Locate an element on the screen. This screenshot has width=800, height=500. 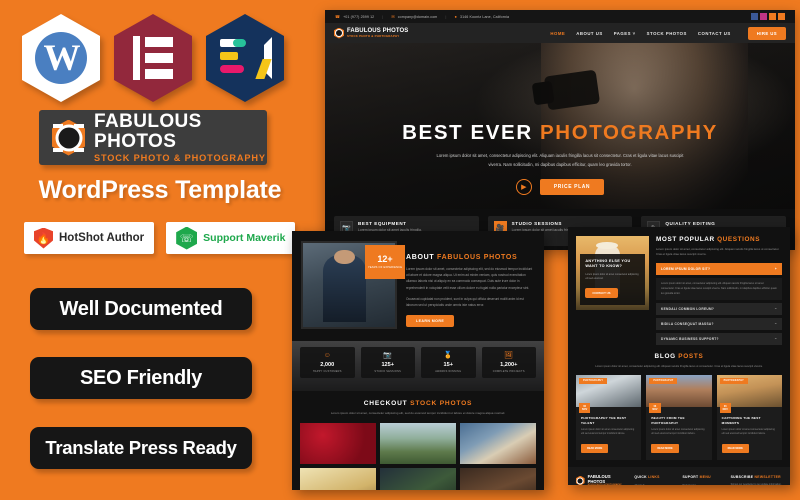
counter-number: 2,000 is located at coordinates (327, 365).